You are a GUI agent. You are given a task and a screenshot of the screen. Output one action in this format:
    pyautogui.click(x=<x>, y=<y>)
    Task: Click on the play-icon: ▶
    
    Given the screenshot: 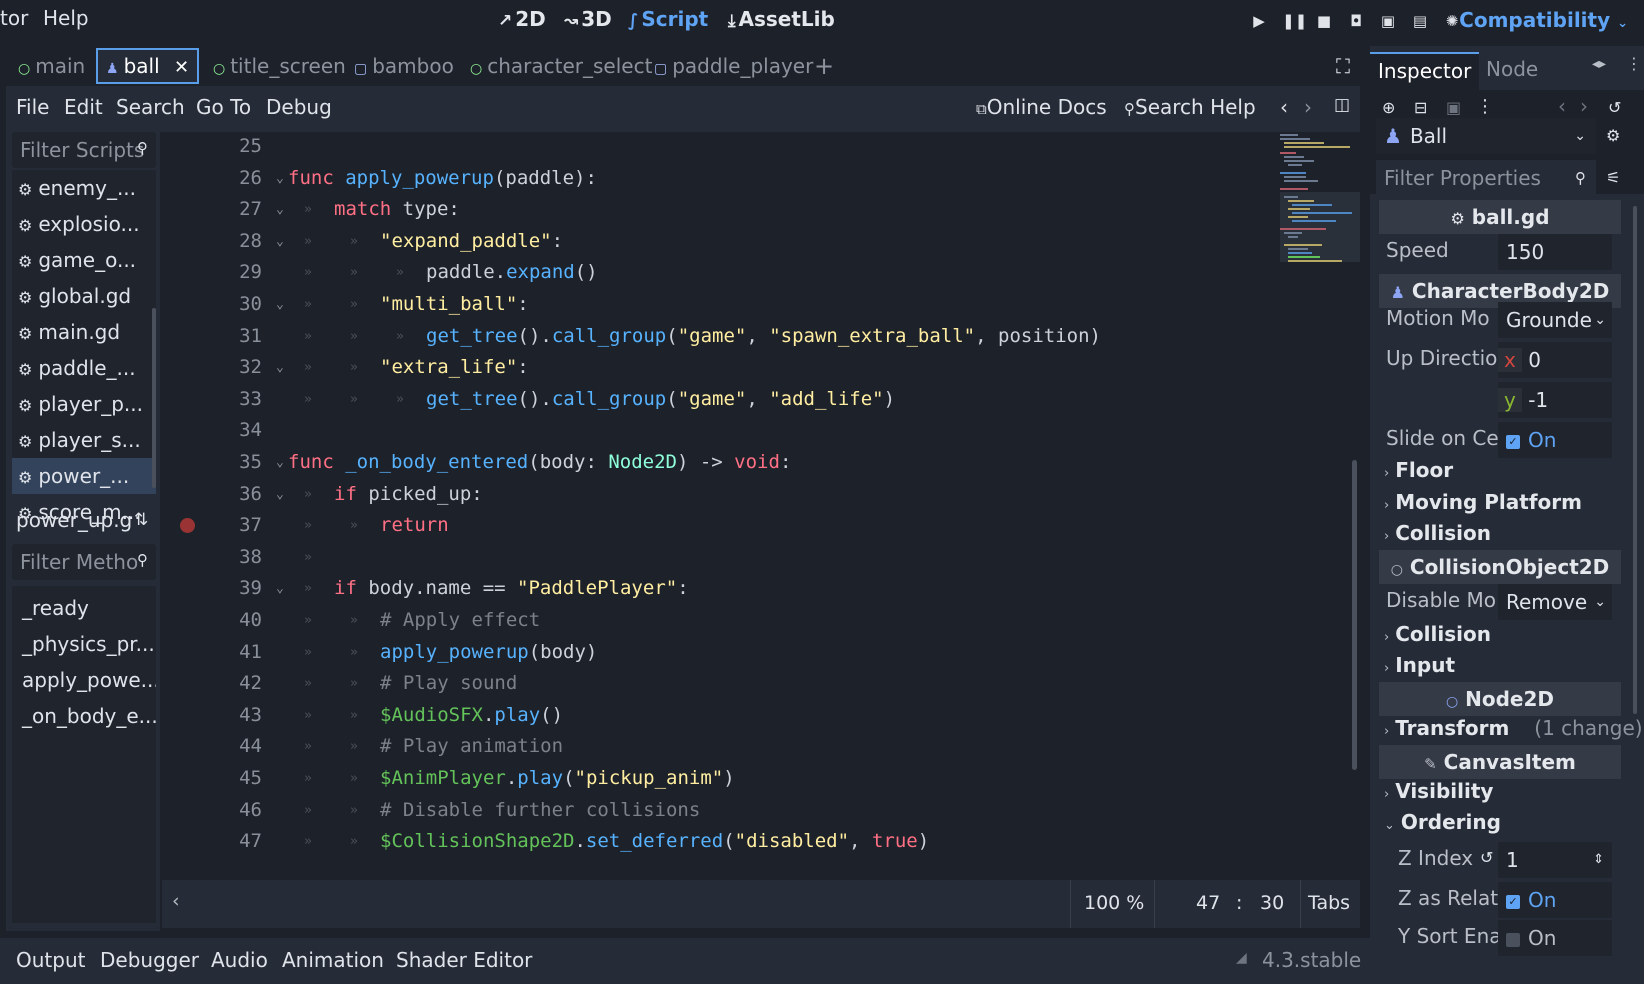 What is the action you would take?
    pyautogui.click(x=1259, y=21)
    